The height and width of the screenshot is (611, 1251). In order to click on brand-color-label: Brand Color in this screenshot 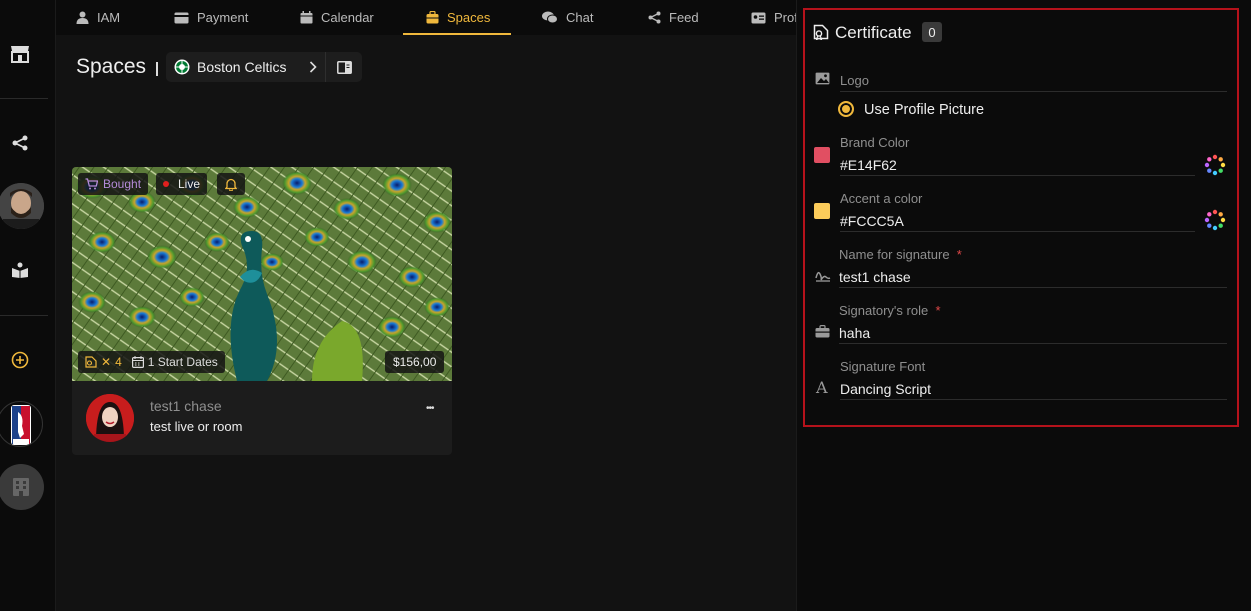, I will do `click(875, 142)`.